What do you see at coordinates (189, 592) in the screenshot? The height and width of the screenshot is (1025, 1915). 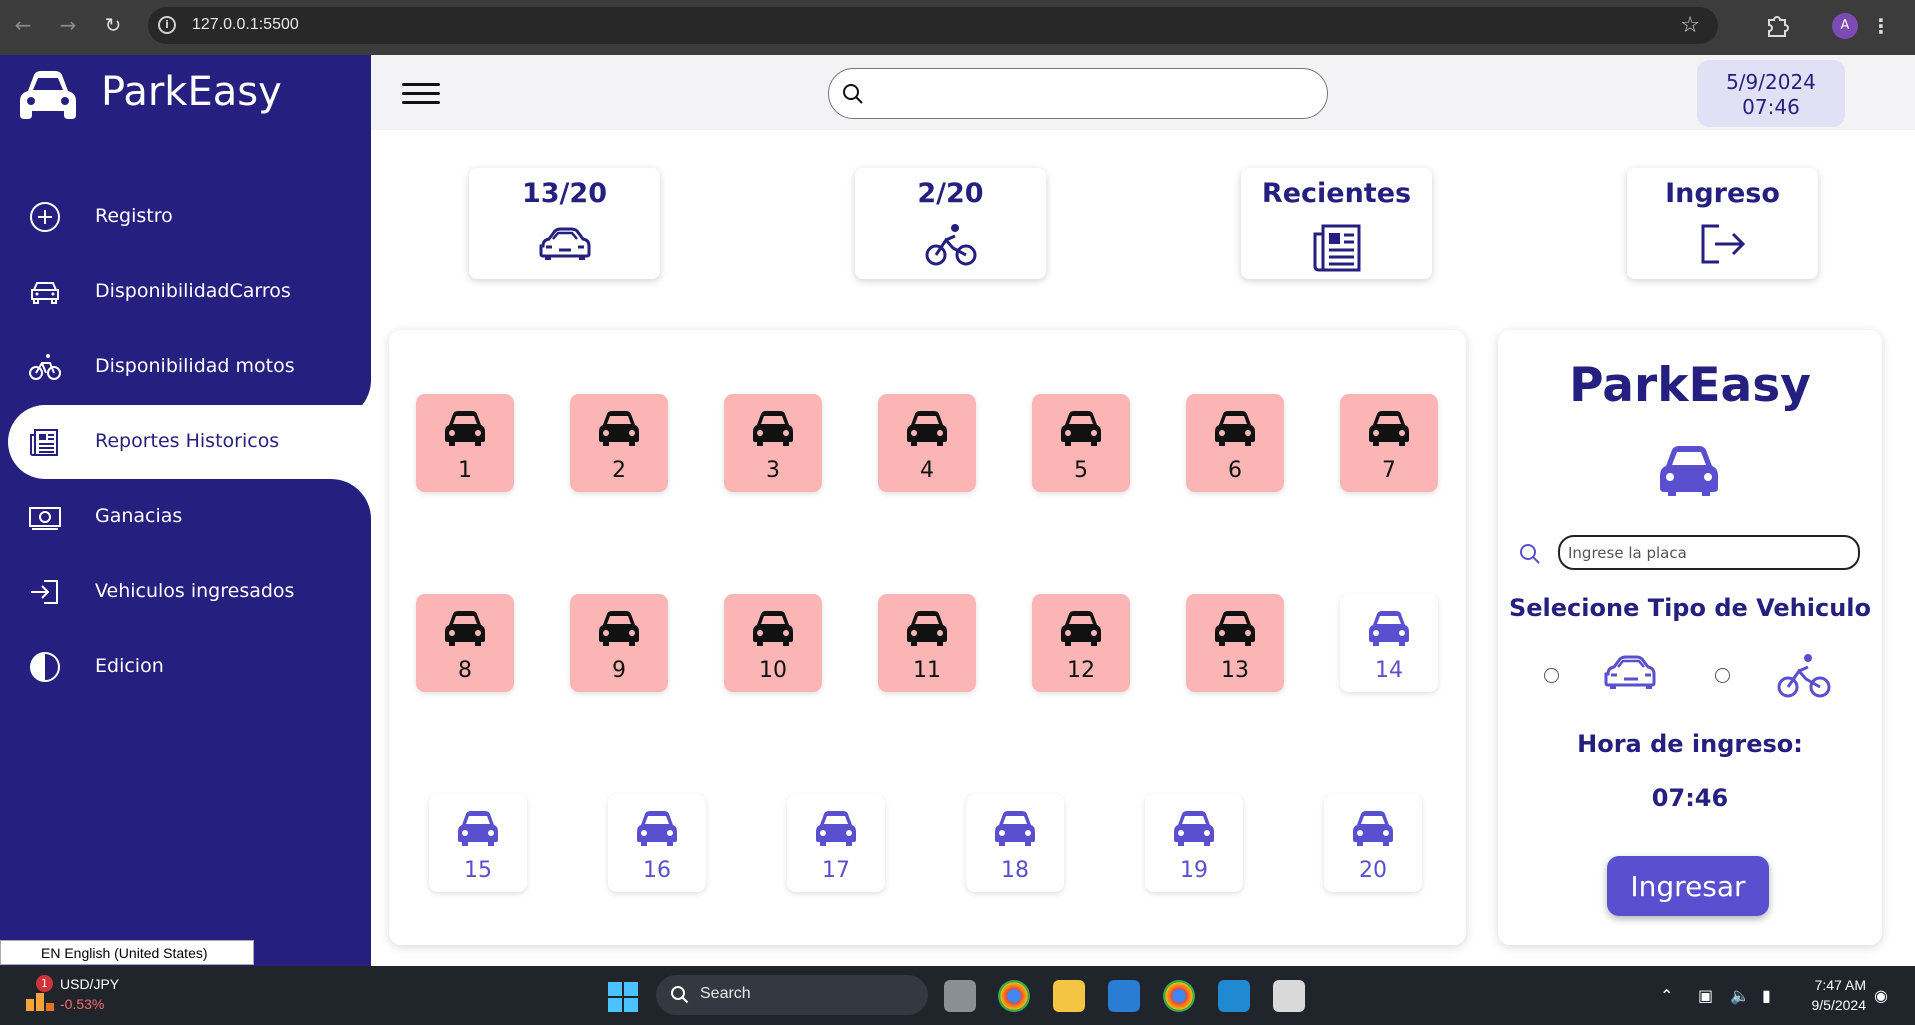 I see `sidebar-item-vehiculos-ingresados: Vehiculos ingresados` at bounding box center [189, 592].